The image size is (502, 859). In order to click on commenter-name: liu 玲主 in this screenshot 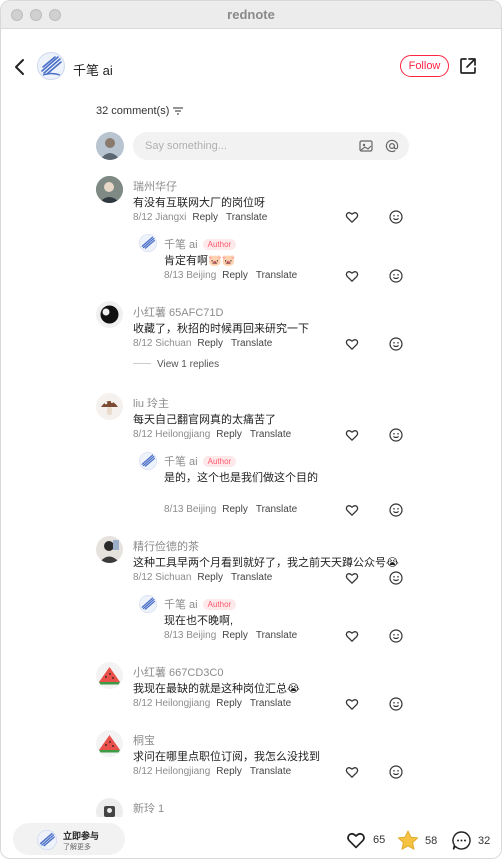, I will do `click(151, 403)`.